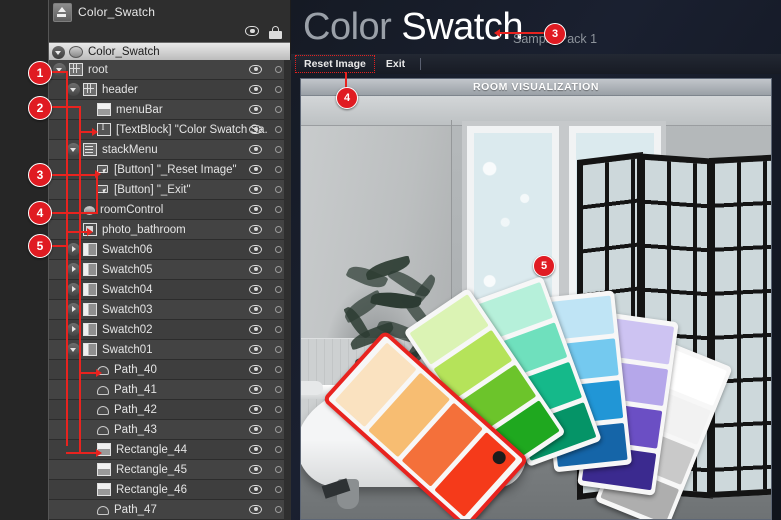  Describe the element at coordinates (169, 90) in the screenshot. I see `tree-row: header` at that location.